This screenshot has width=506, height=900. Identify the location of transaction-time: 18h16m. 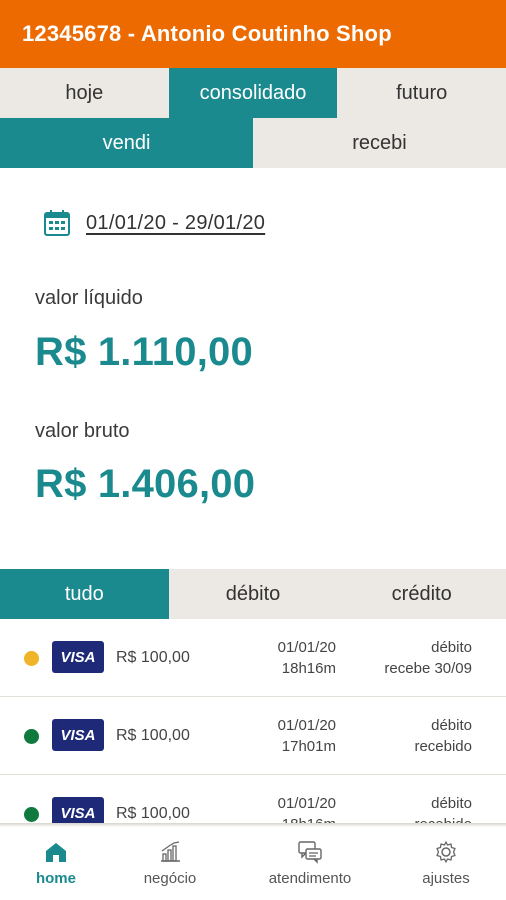
(308, 668).